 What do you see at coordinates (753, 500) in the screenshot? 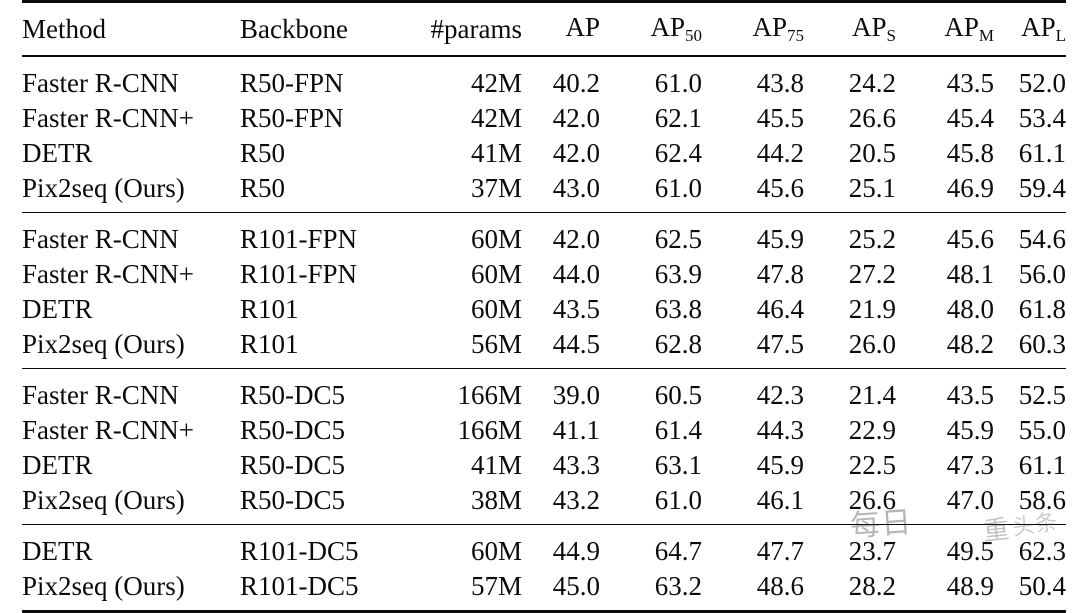
I see `cell-ap75: 46.1` at bounding box center [753, 500].